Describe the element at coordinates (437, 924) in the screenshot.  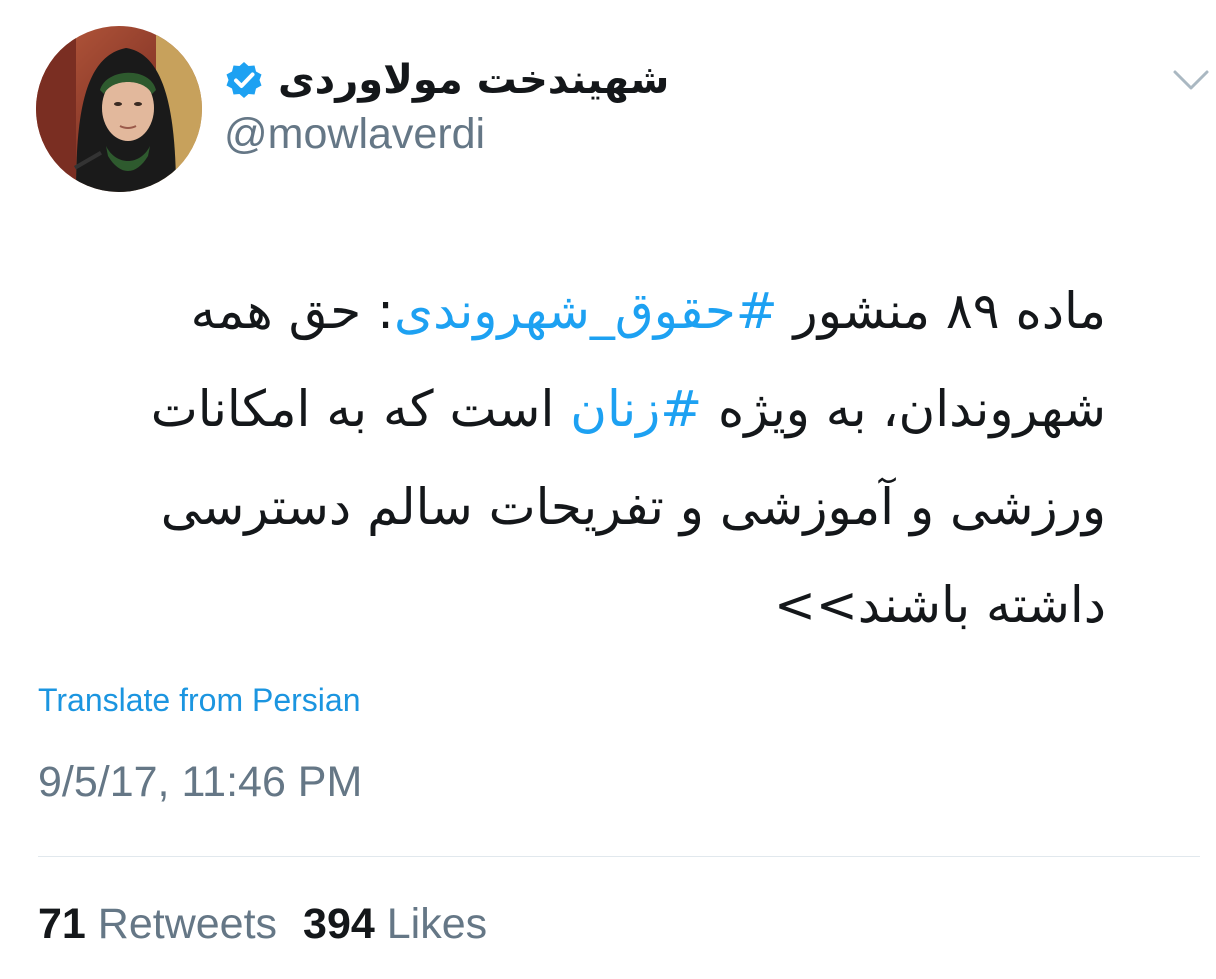
I see `likes-label: Likes` at that location.